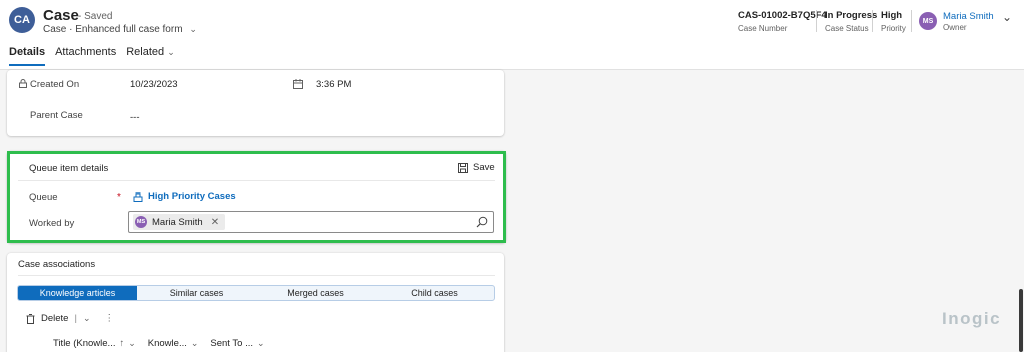 Image resolution: width=1024 pixels, height=352 pixels. Describe the element at coordinates (237, 343) in the screenshot. I see `column-header-sent-to: Sent To ... ⌄` at that location.